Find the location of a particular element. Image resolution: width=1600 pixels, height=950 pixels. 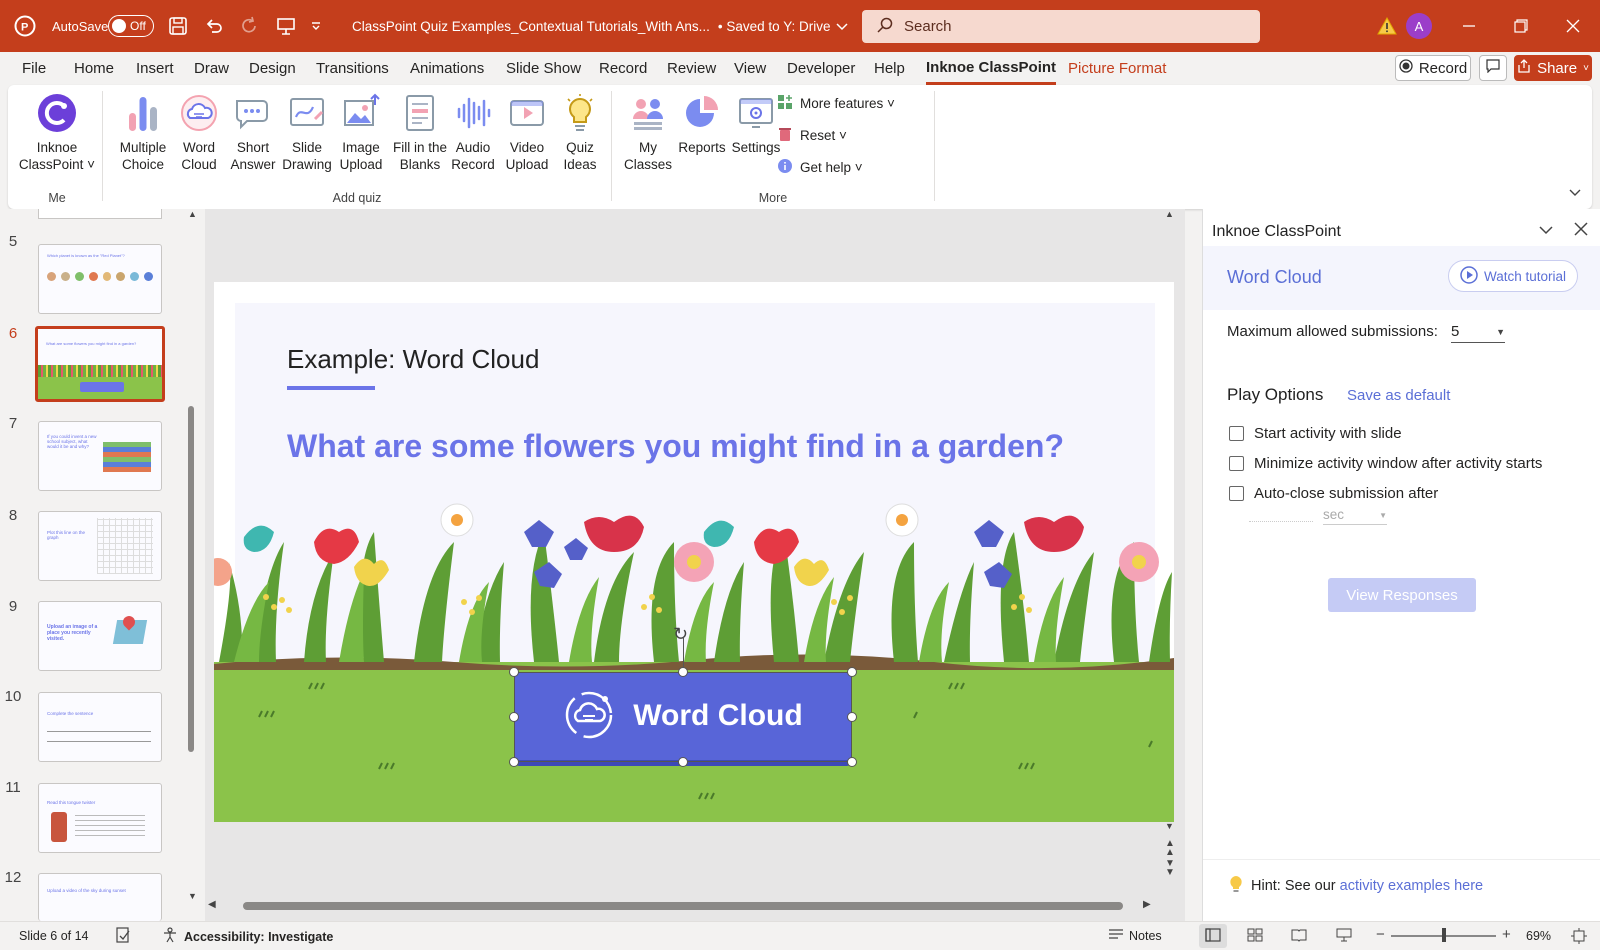

audio-record-button: Audio Record is located at coordinates (473, 133).